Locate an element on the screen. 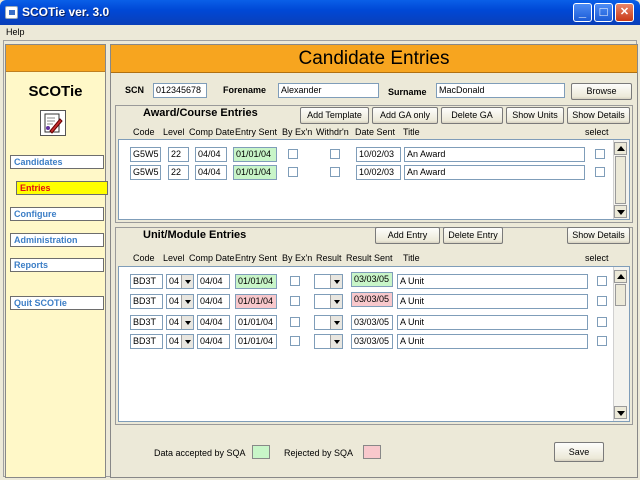 This screenshot has width=640, height=480. add-ga-only-button: Add GA only is located at coordinates (405, 115).